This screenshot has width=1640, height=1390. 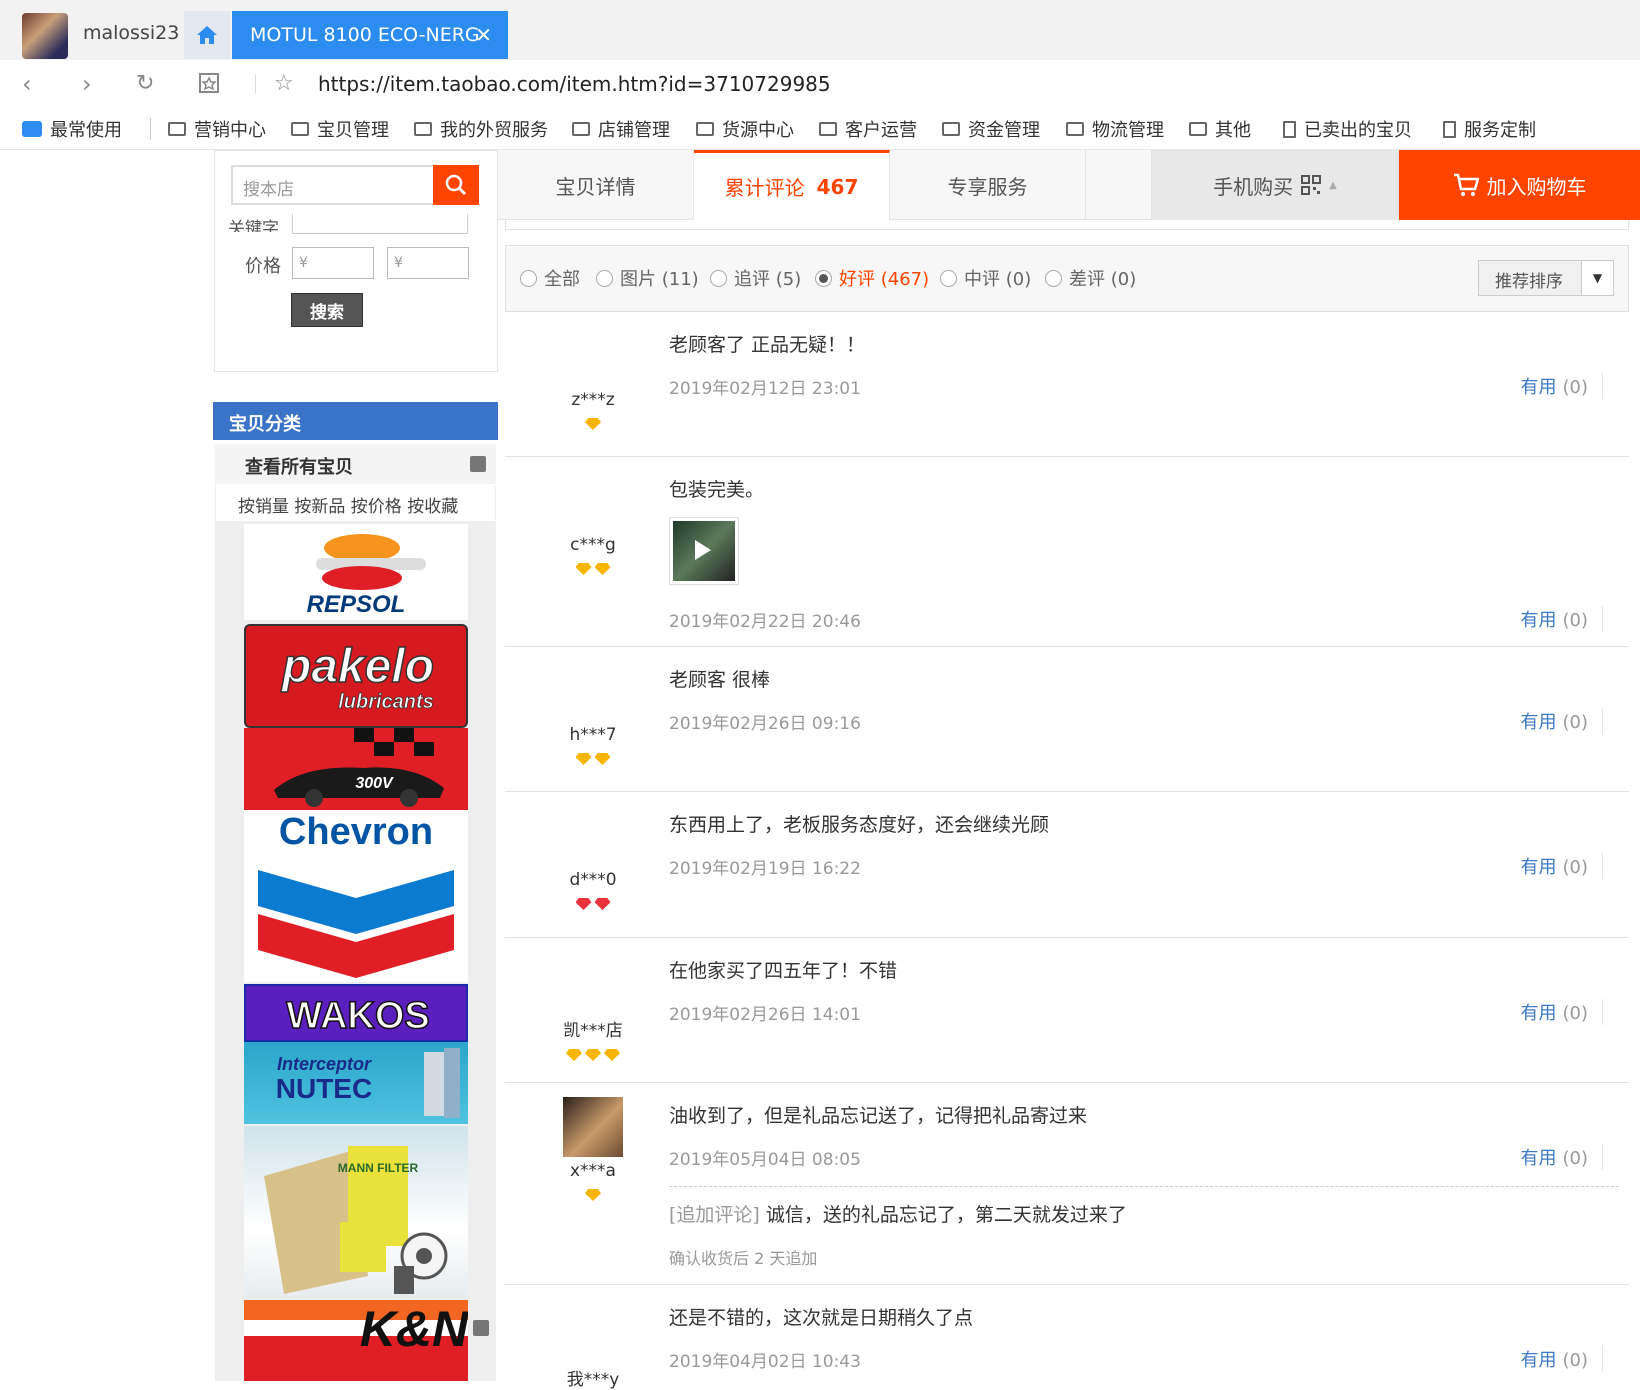 I want to click on bookmark-folder: 客户运营, so click(x=868, y=129).